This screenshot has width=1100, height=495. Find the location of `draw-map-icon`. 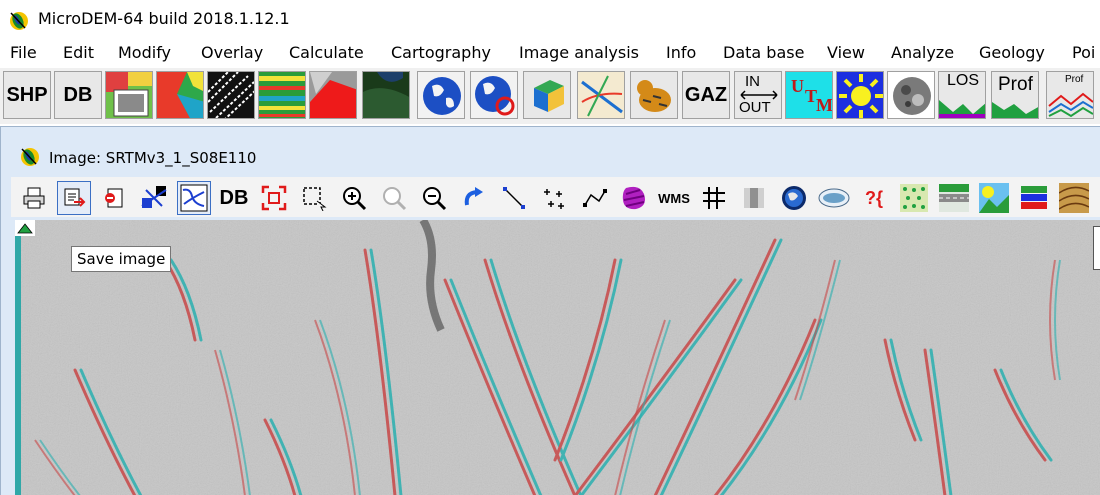

draw-map-icon is located at coordinates (194, 198).